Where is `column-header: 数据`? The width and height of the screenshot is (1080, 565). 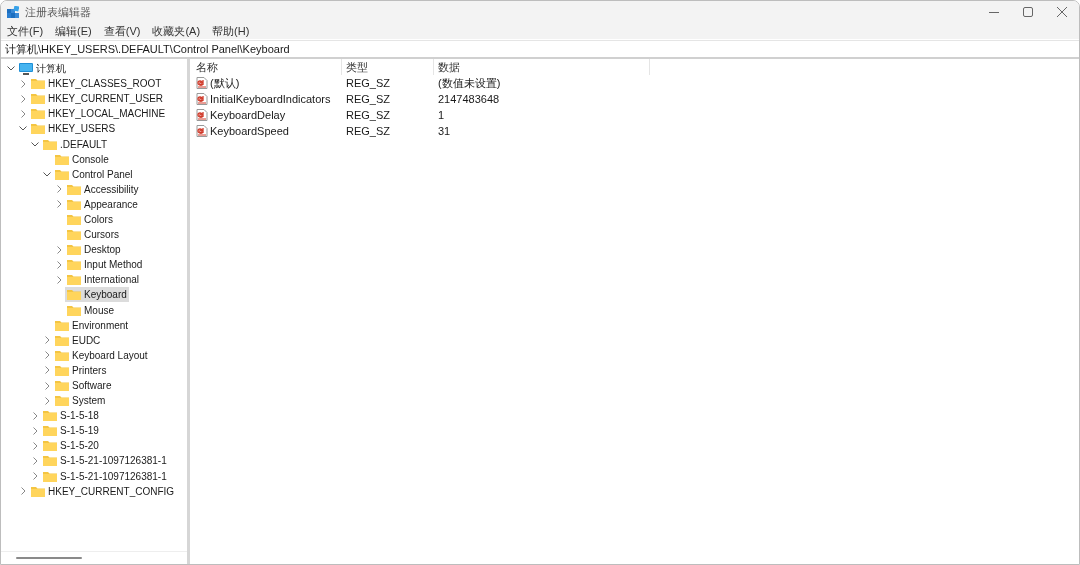
column-header: 数据 is located at coordinates (542, 67).